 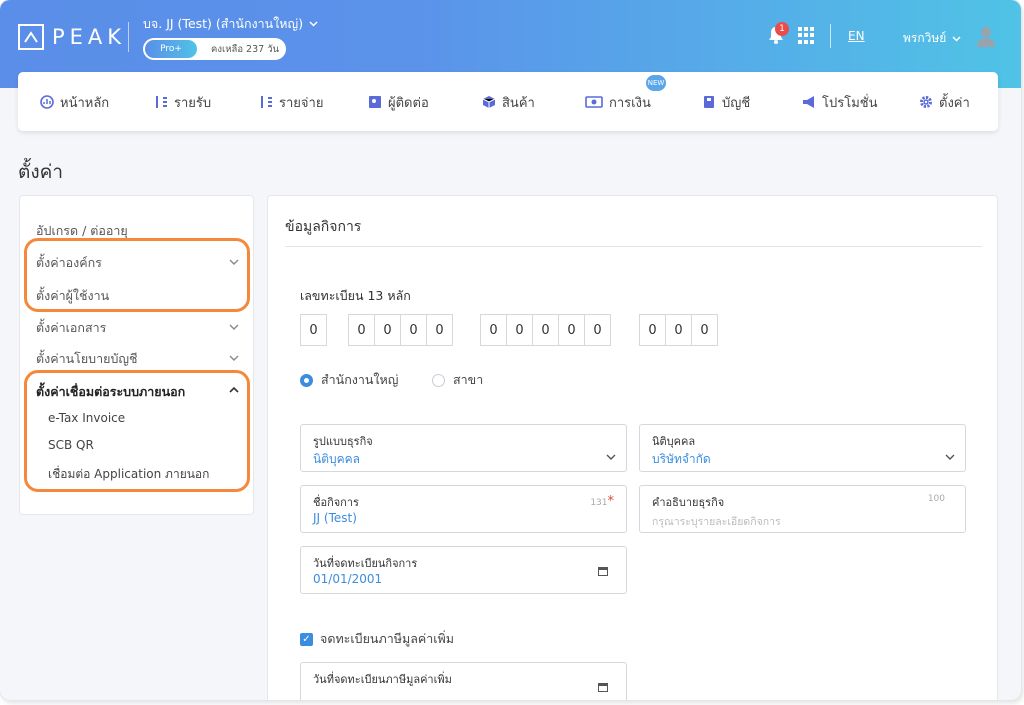 What do you see at coordinates (306, 639) in the screenshot?
I see `checkbox-checked-icon: ✓` at bounding box center [306, 639].